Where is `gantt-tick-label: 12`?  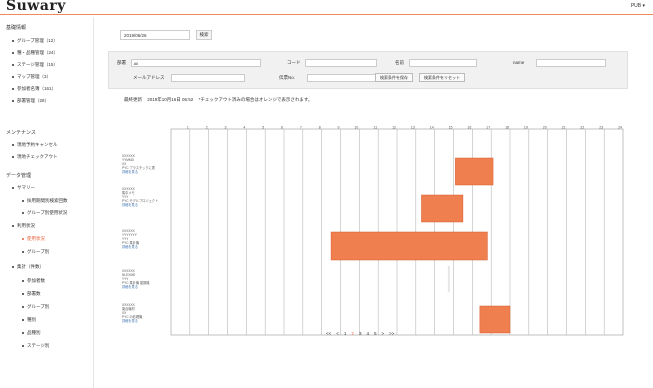
gantt-tick-label: 12 is located at coordinates (394, 128).